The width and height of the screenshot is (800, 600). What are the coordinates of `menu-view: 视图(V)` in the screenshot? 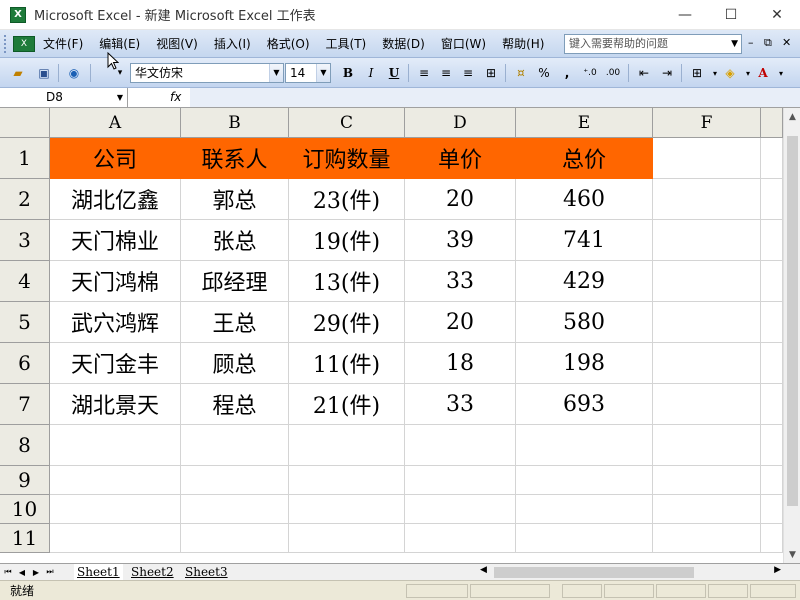 It's located at (177, 44).